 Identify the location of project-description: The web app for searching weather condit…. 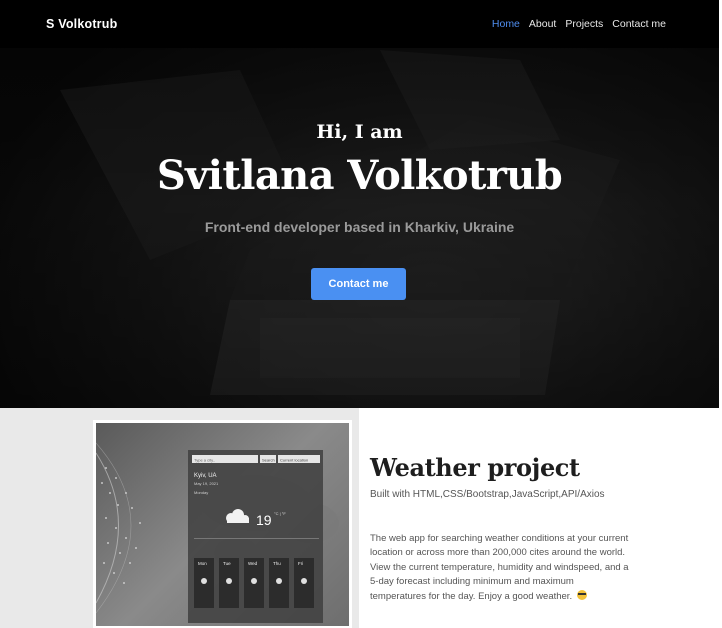
(500, 568).